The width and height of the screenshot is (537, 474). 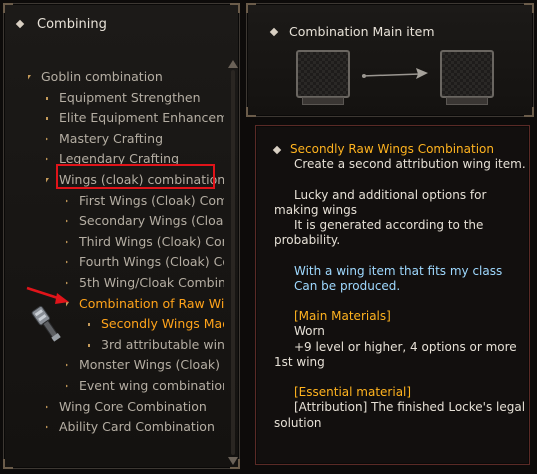 I want to click on combination-main-item-panel: Combination Main item, so click(x=390, y=60).